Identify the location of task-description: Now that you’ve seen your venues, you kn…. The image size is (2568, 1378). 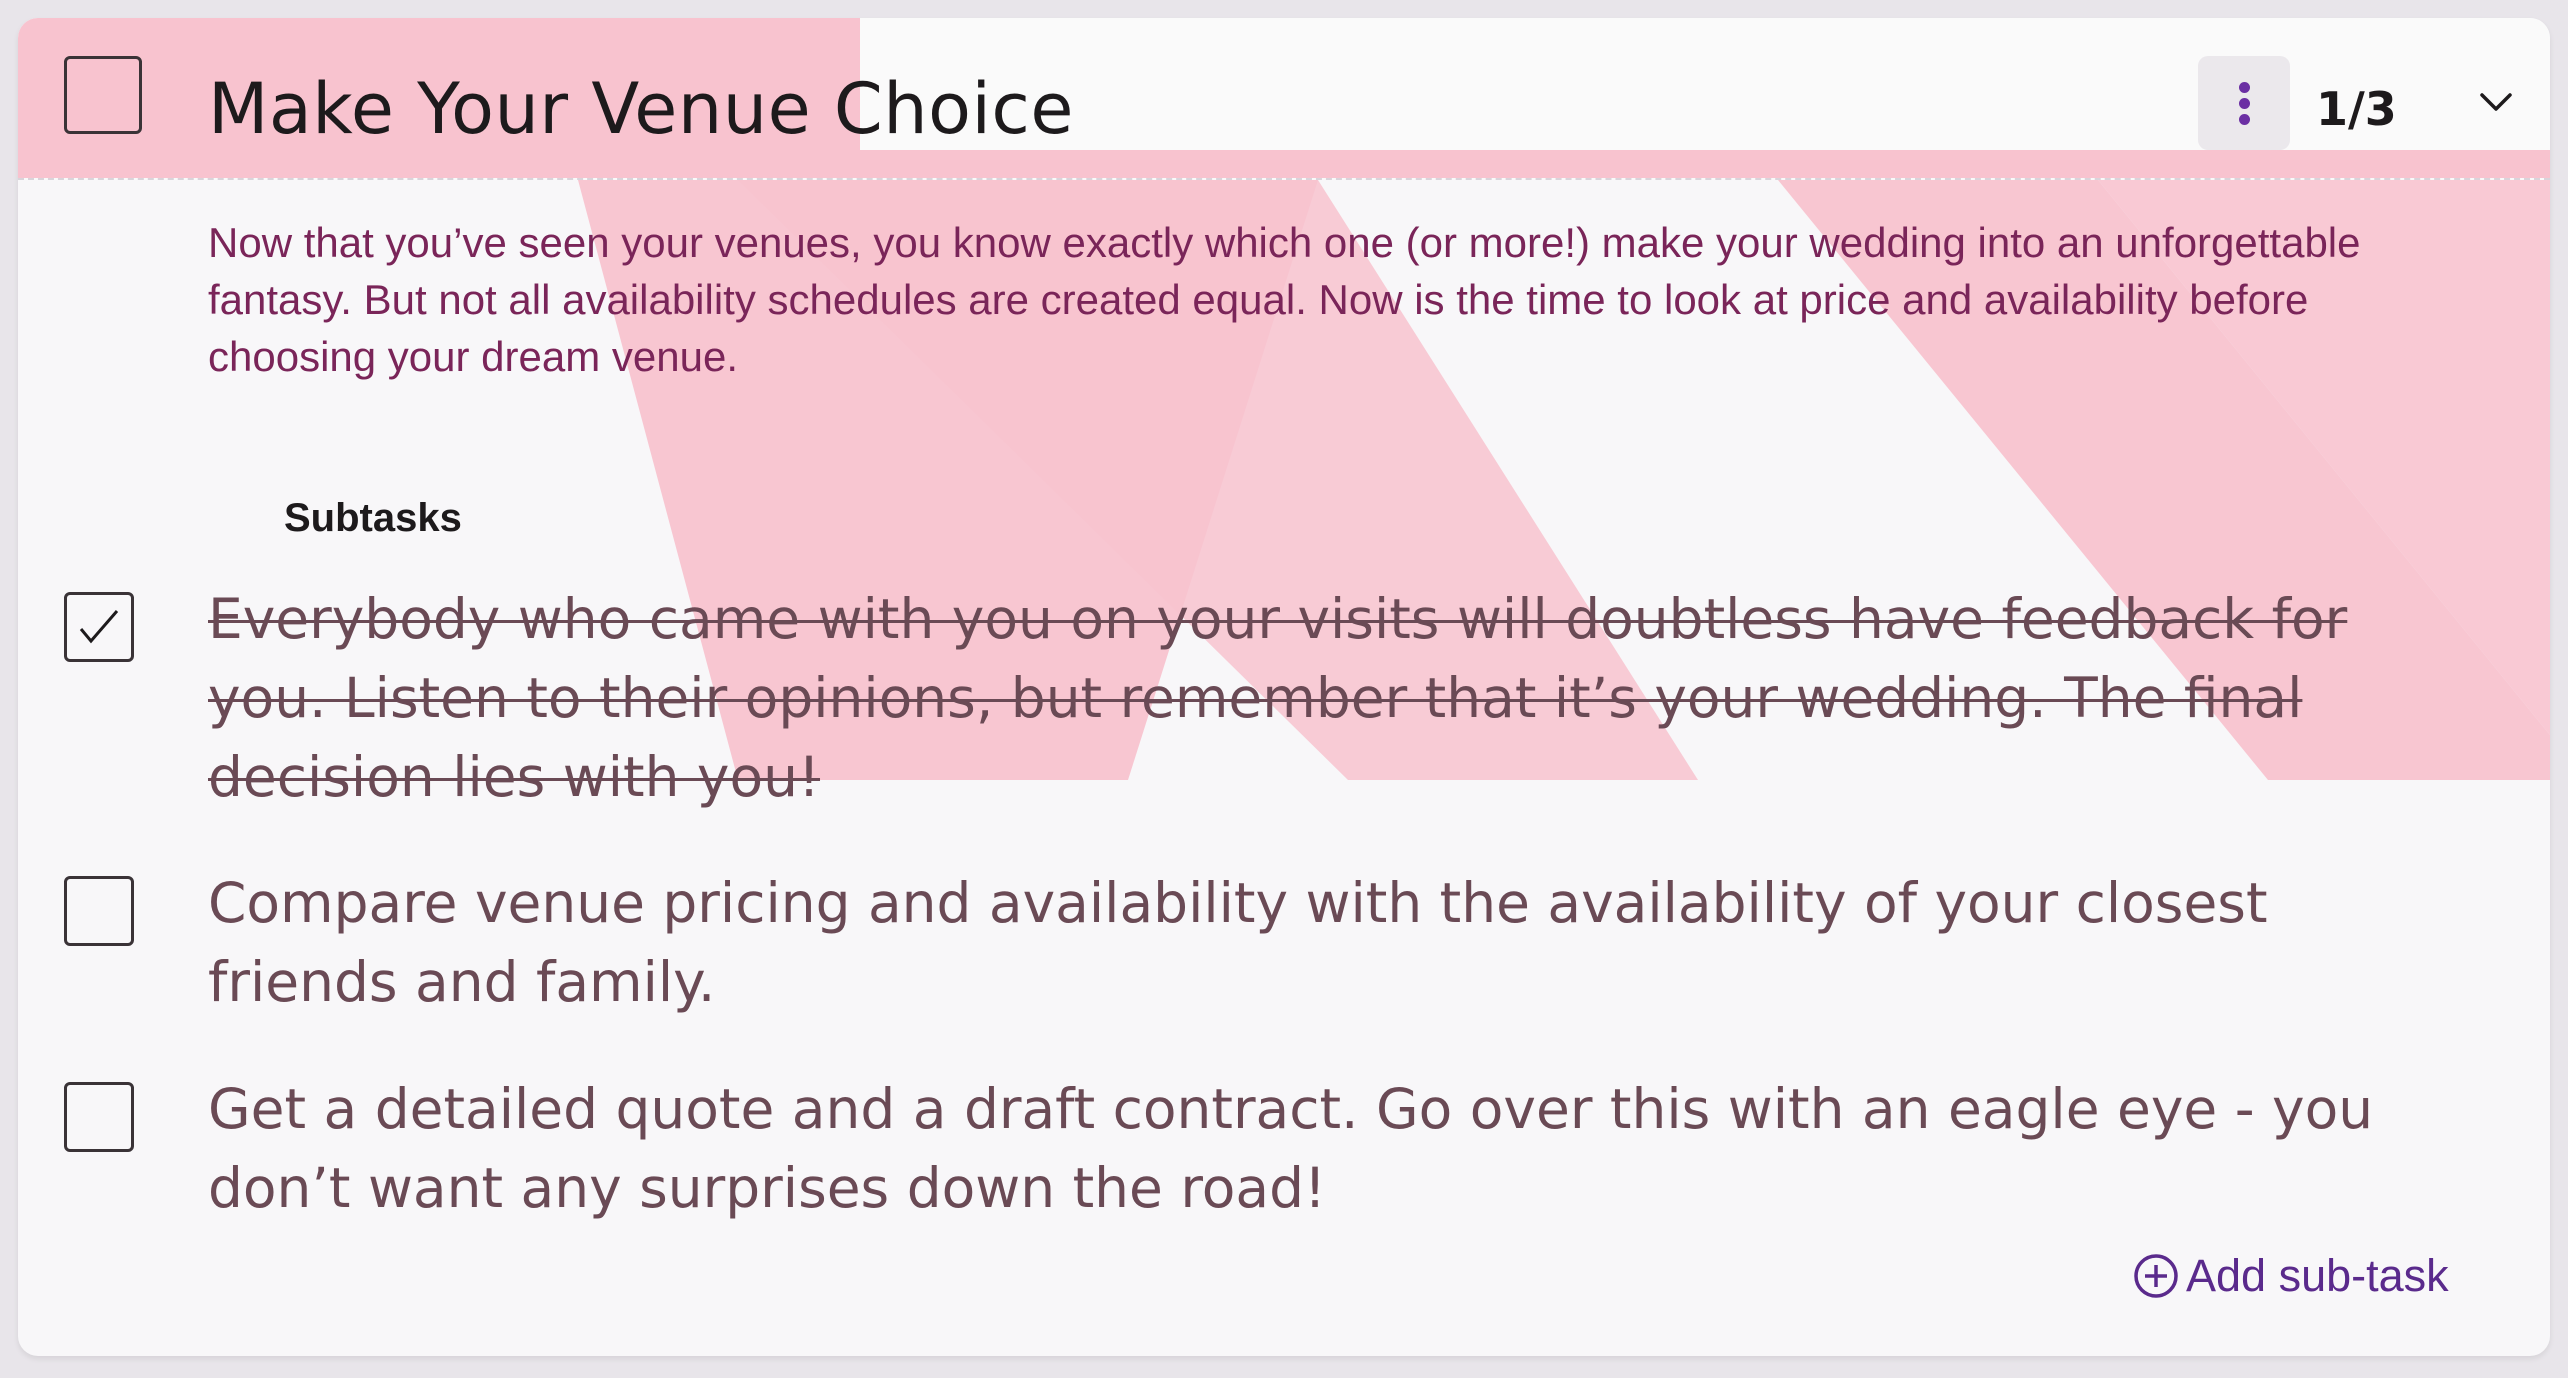
(1284, 299).